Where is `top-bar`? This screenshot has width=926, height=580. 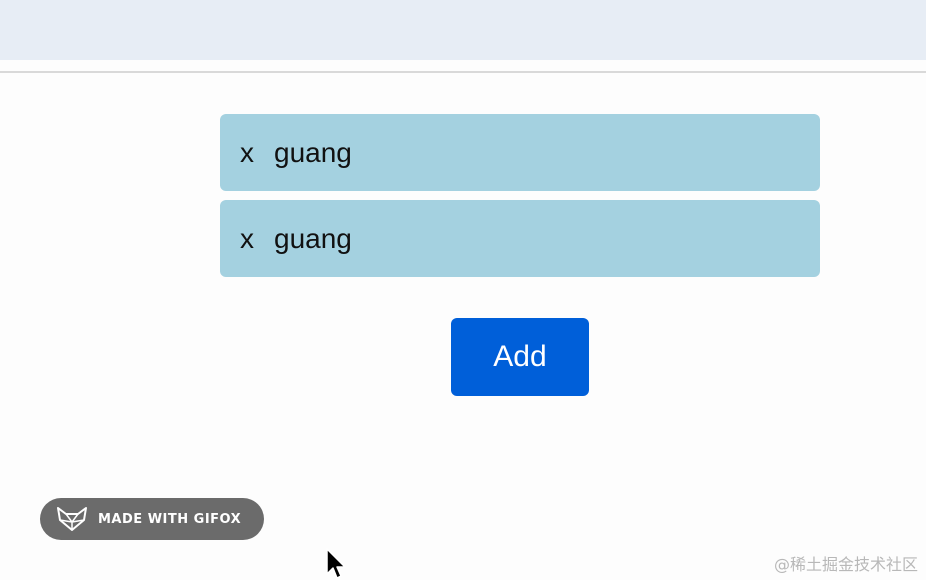
top-bar is located at coordinates (463, 30).